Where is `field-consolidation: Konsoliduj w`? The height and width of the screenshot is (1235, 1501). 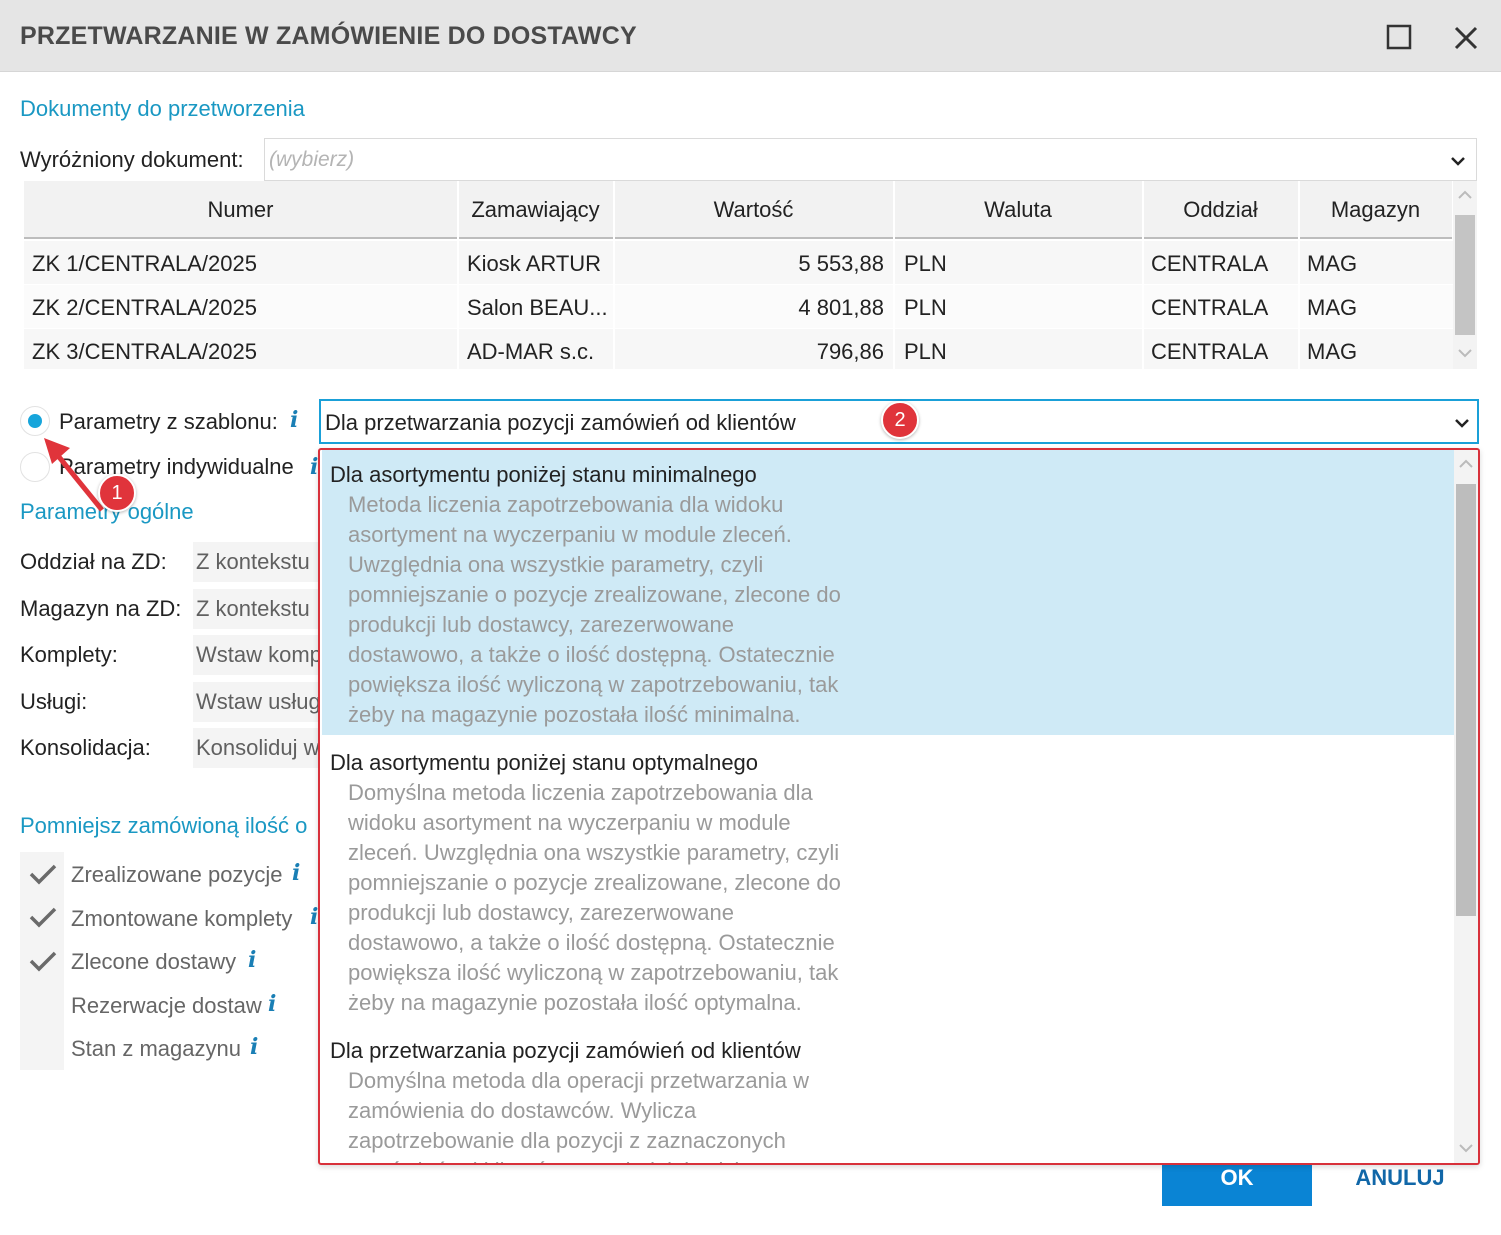
field-consolidation: Konsoliduj w is located at coordinates (258, 748).